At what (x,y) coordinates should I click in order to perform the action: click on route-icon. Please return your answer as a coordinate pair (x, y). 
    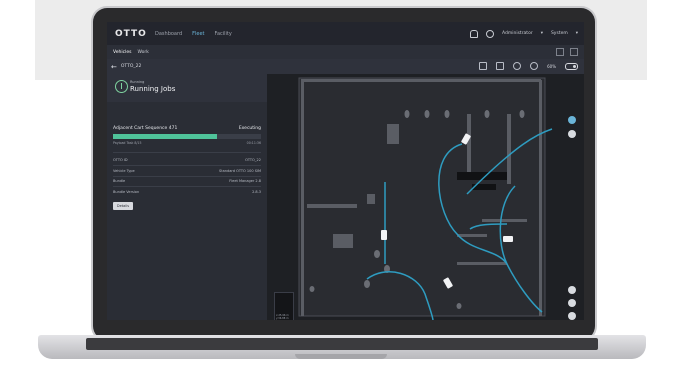
    Looking at the image, I should click on (500, 66).